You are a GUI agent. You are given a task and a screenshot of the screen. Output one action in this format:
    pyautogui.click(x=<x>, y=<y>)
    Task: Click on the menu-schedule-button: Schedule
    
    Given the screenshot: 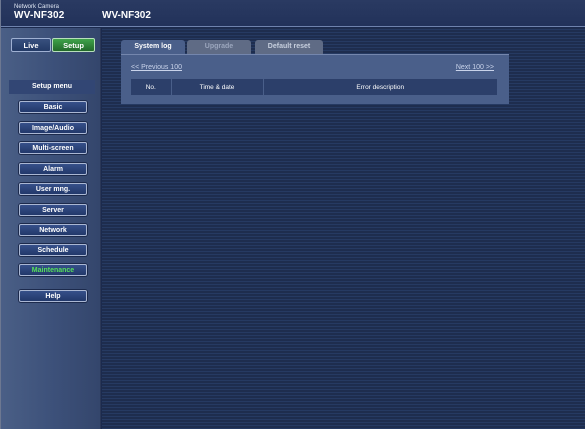 What is the action you would take?
    pyautogui.click(x=53, y=250)
    